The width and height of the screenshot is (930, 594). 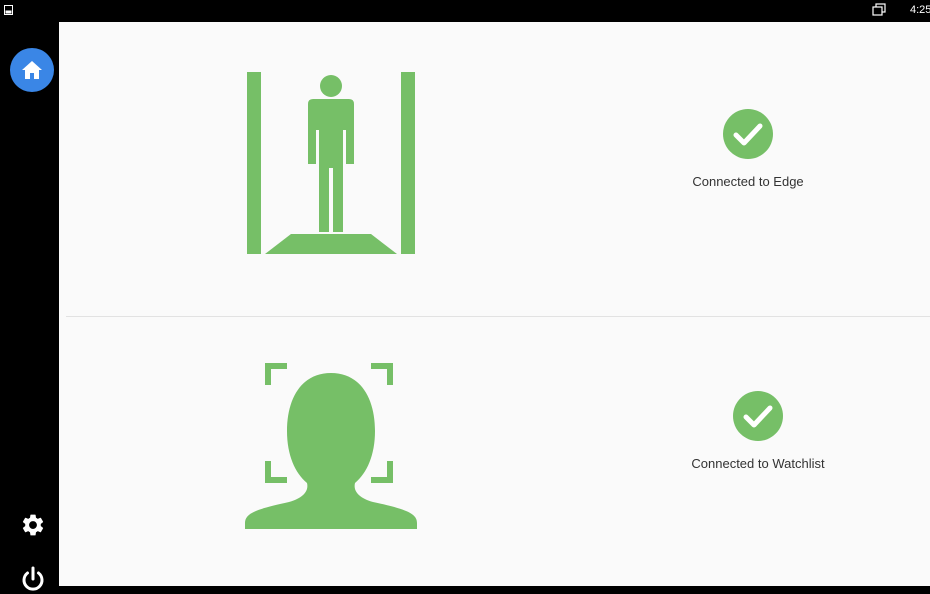 I want to click on section-divider, so click(x=498, y=316).